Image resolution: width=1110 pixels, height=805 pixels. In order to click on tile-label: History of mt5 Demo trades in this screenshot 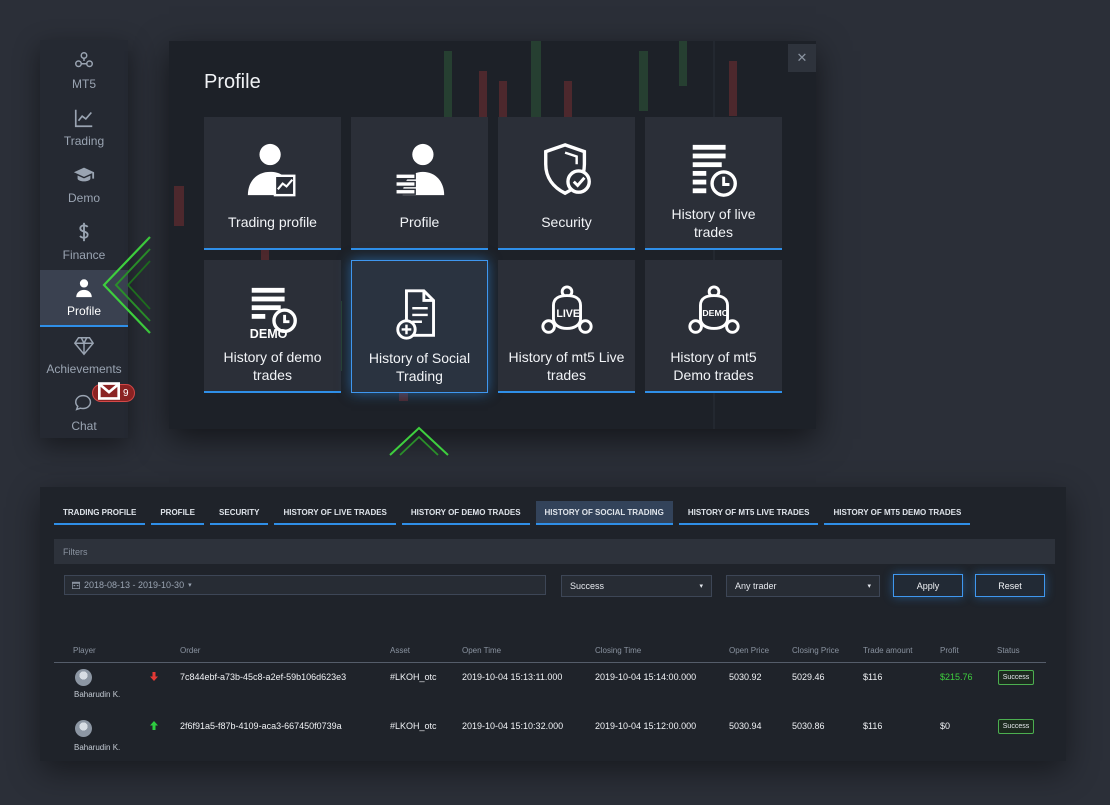, I will do `click(713, 366)`.